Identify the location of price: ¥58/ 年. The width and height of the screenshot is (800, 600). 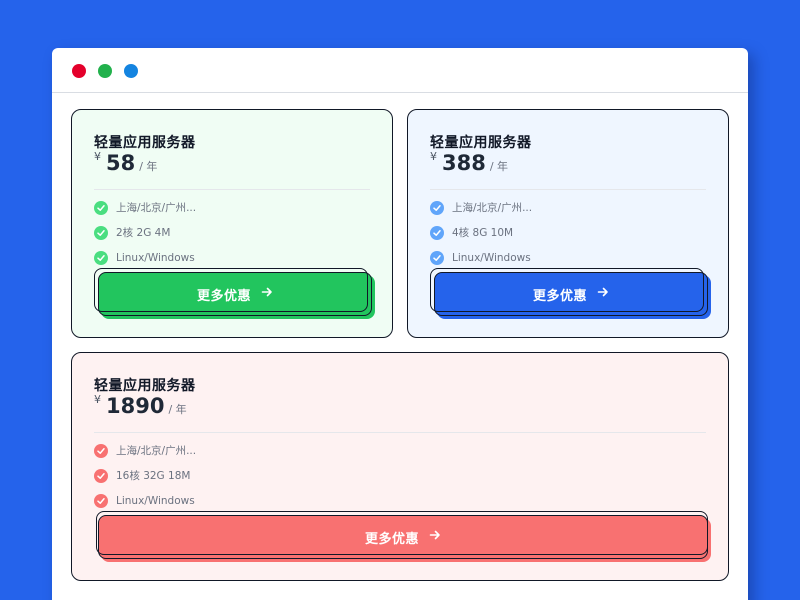
(125, 164).